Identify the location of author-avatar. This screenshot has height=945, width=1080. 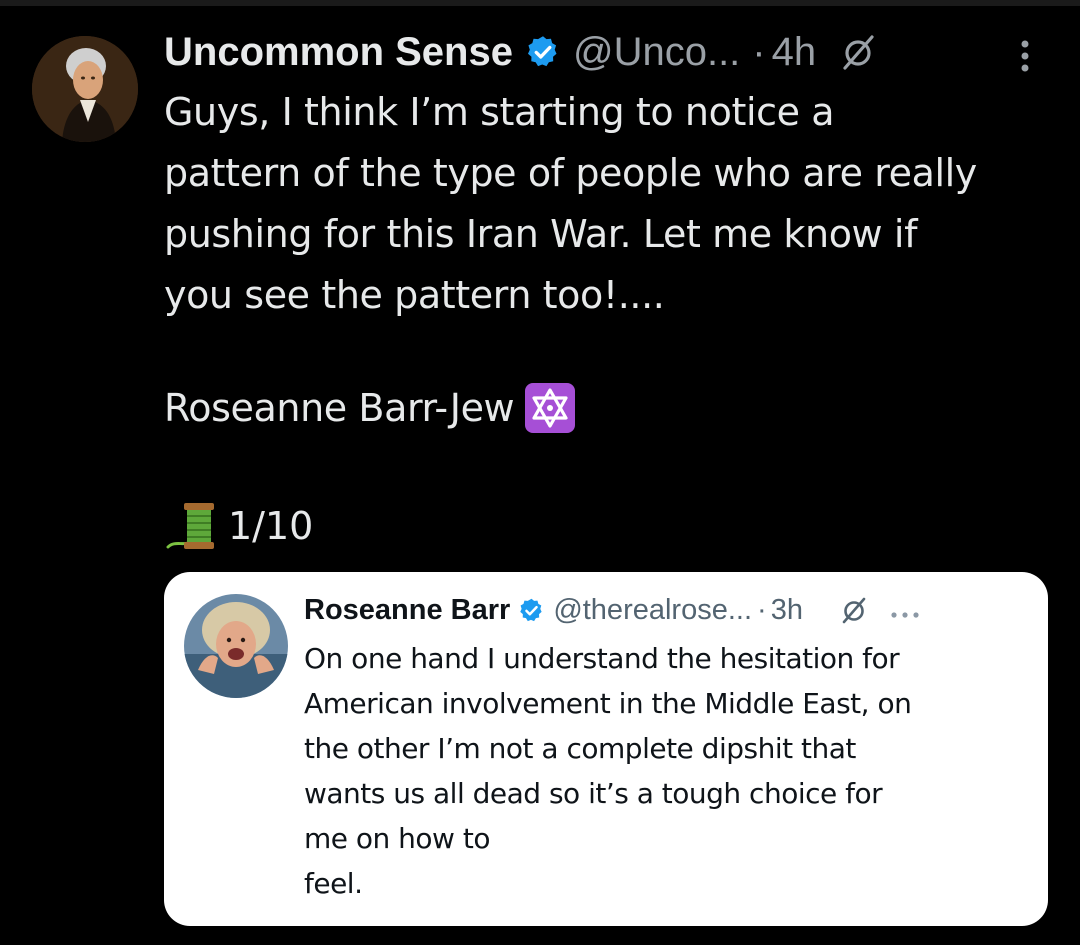
(85, 89).